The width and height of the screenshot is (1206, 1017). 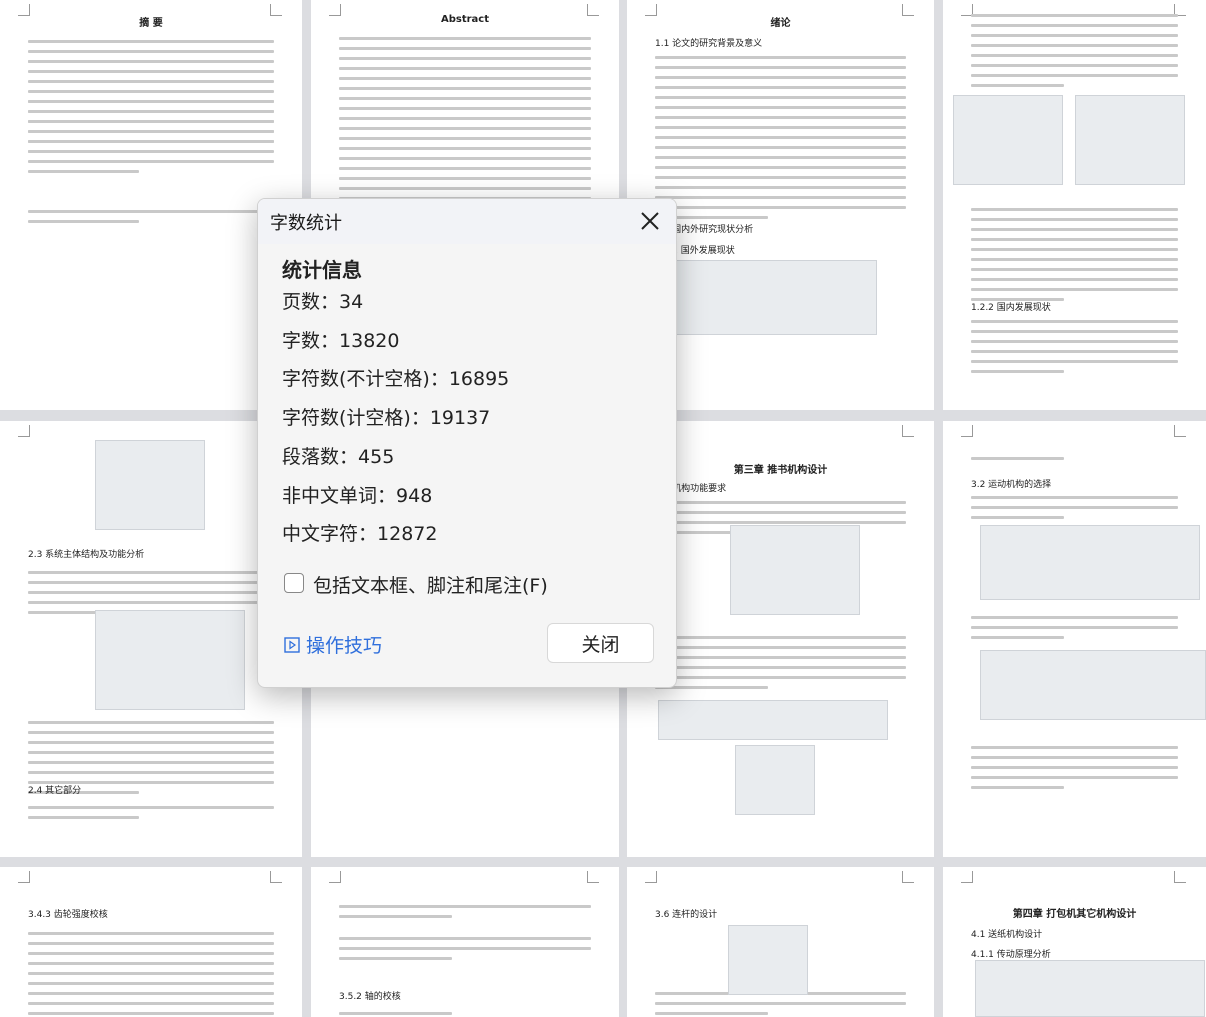 I want to click on stat-value: 455, so click(x=376, y=456).